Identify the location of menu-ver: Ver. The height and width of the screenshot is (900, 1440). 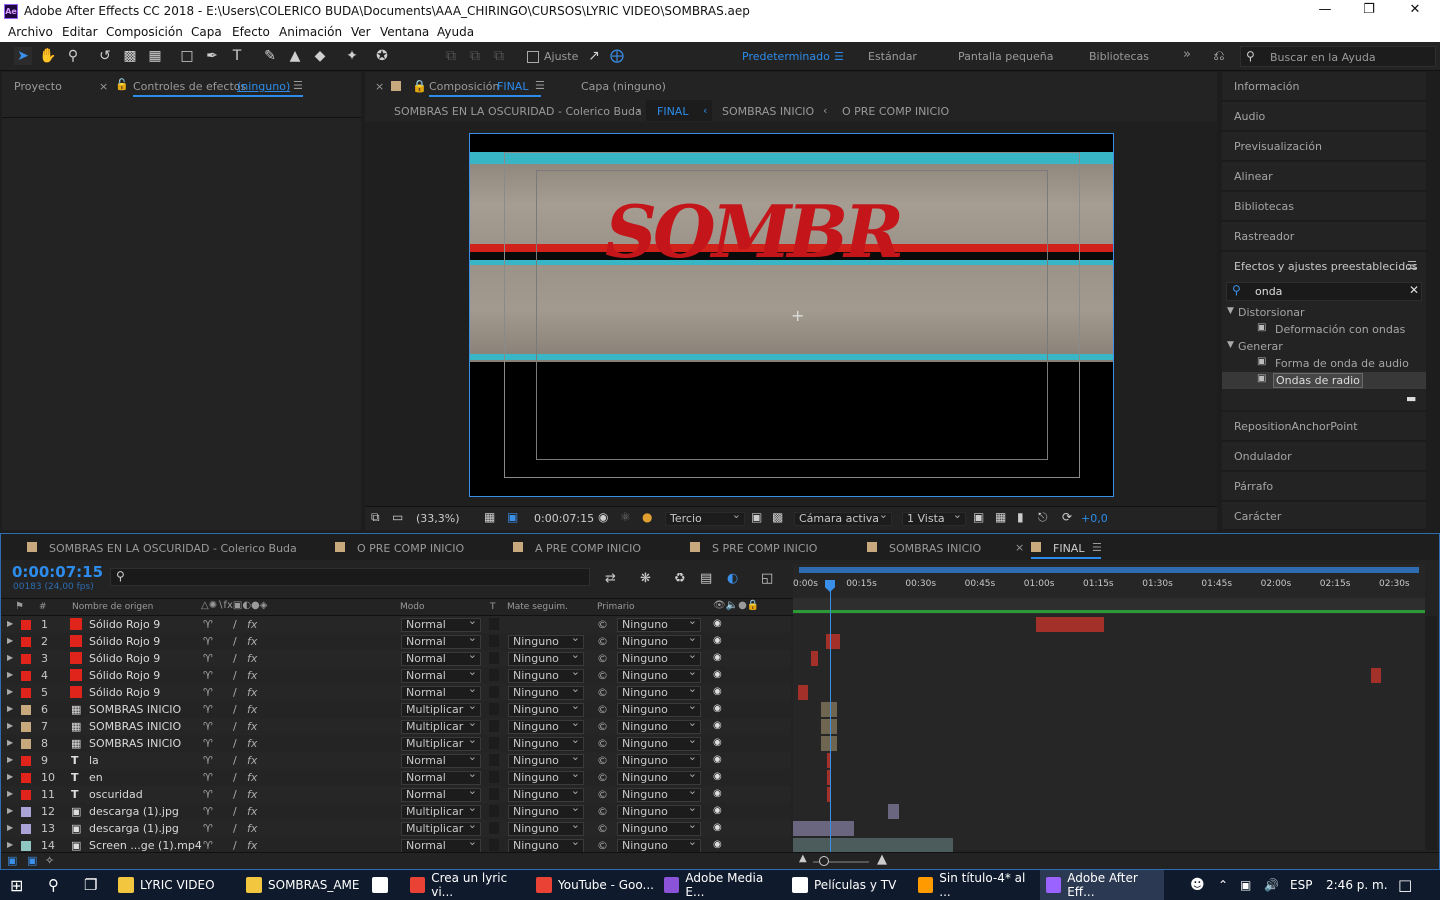
(361, 32).